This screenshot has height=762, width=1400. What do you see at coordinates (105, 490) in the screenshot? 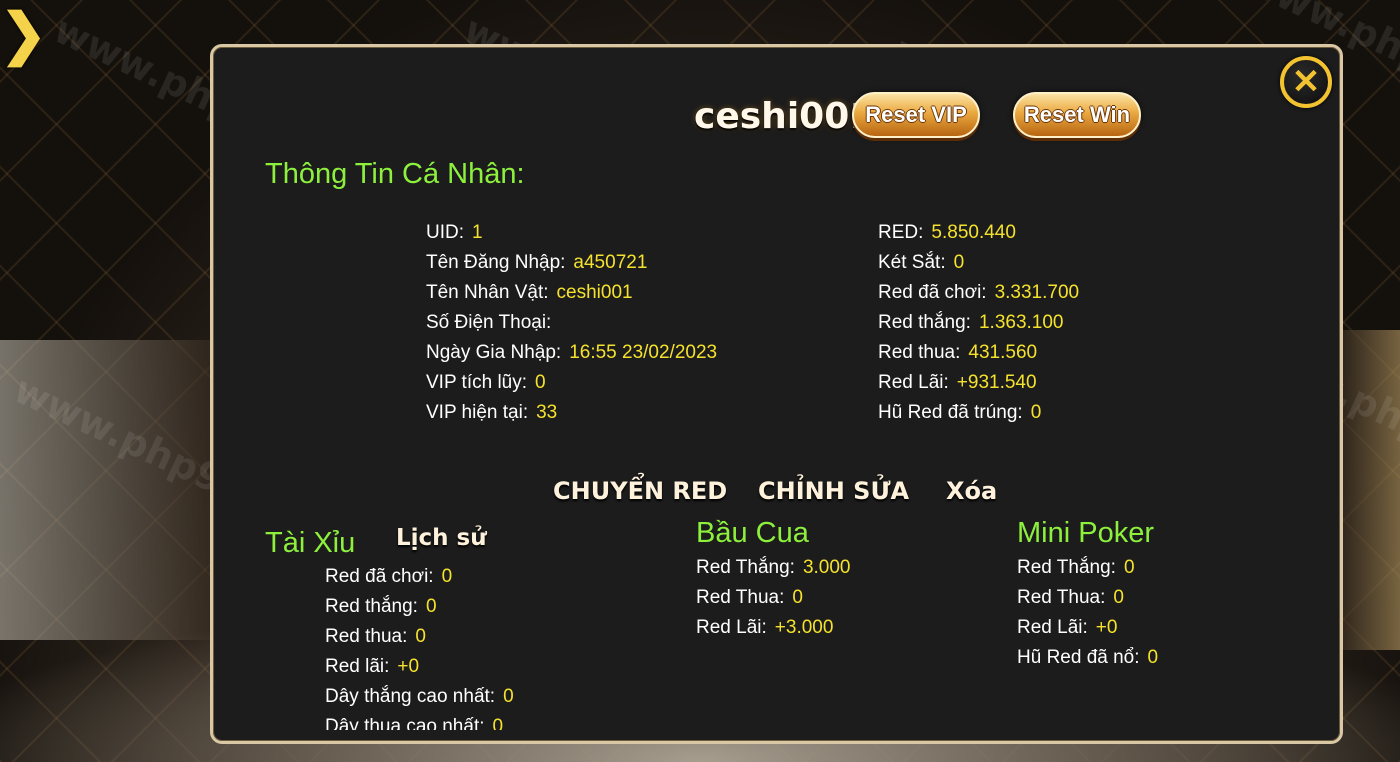
I see `background-pillar` at bounding box center [105, 490].